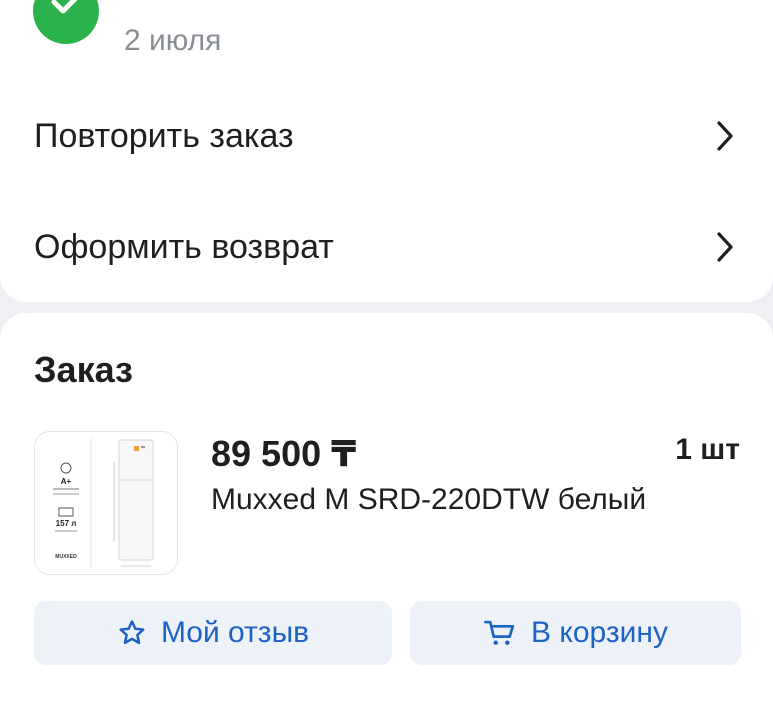  Describe the element at coordinates (386, 136) in the screenshot. I see `repeat-order-row: Повторить заказ` at that location.